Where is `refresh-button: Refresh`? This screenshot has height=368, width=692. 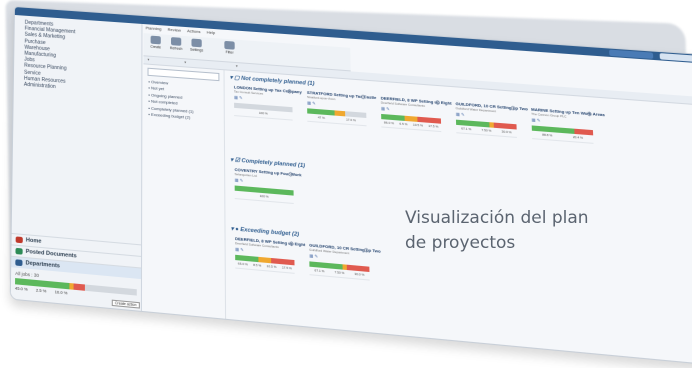
refresh-button: Refresh is located at coordinates (176, 44).